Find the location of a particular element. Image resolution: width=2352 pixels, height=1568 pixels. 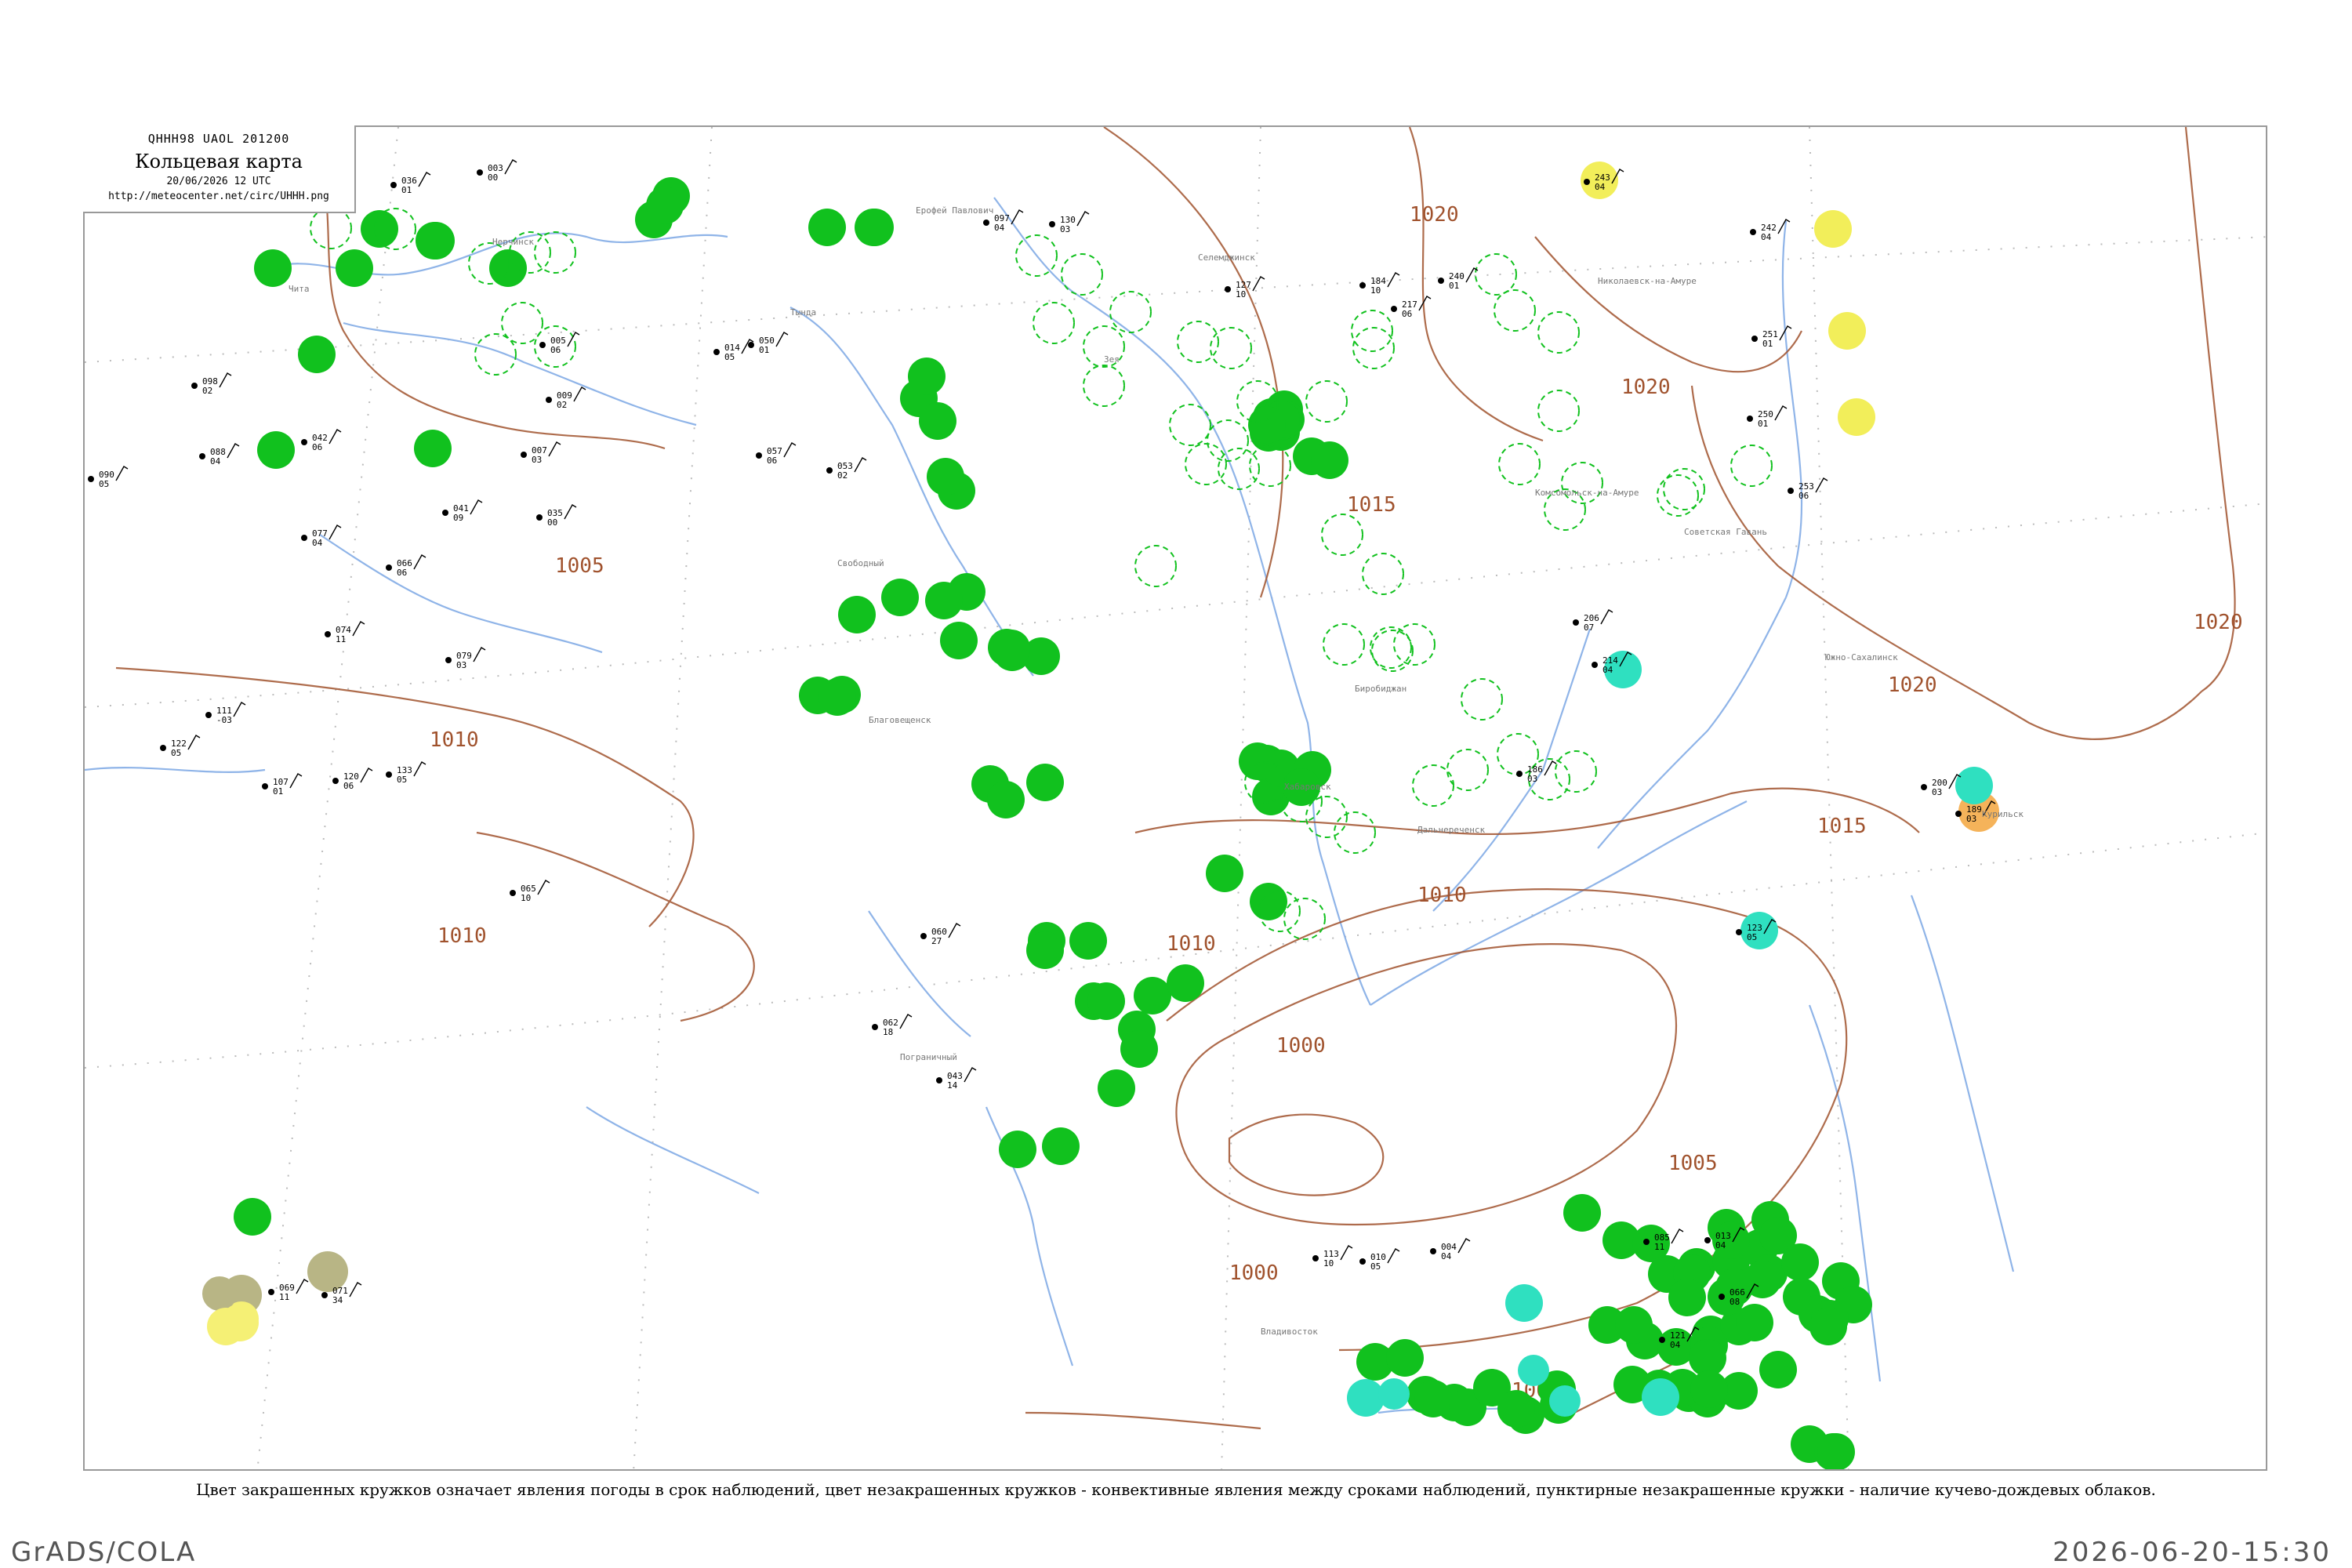

station-plot: 06218 is located at coordinates (892, 1025).